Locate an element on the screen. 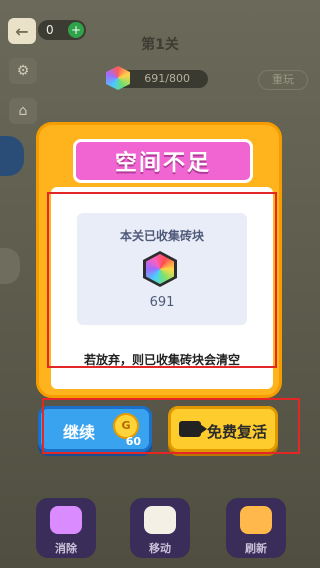  continue-cost: 60 is located at coordinates (133, 441).